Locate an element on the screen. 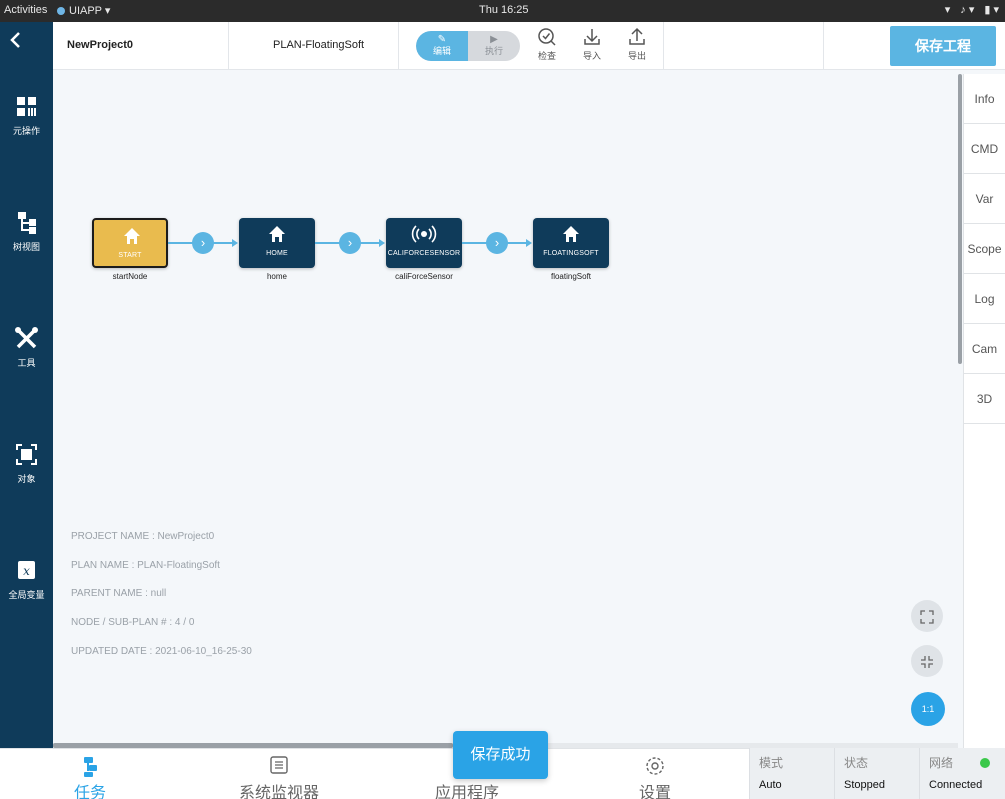  export-label: 导出 is located at coordinates (636, 56).